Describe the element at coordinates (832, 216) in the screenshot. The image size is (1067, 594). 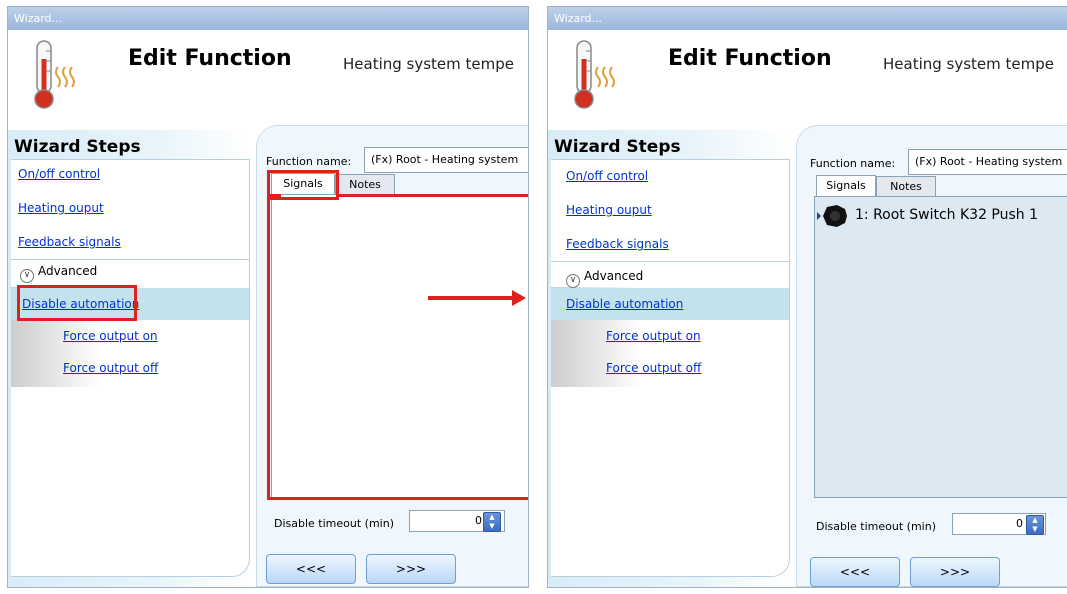
I see `push-button-icon` at that location.